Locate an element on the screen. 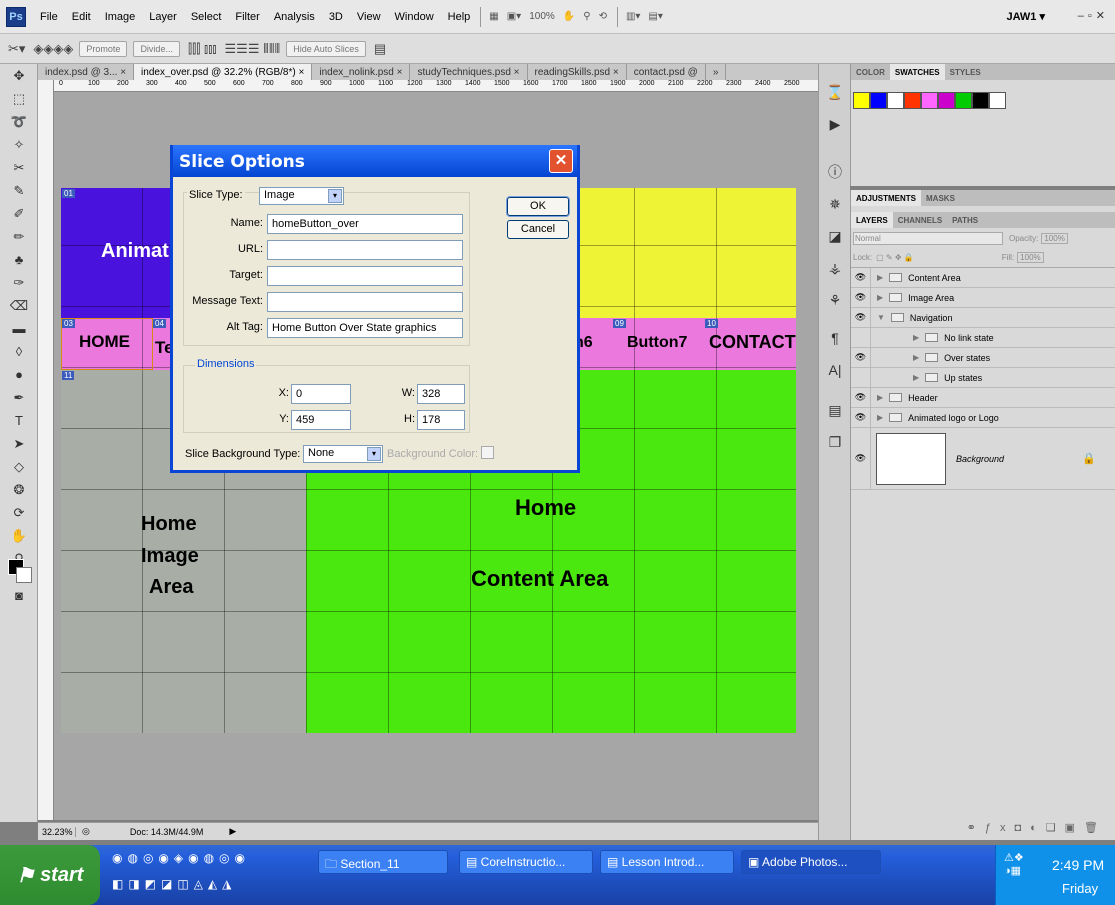 Image resolution: width=1115 pixels, height=905 pixels. quick-launch-icons-row2: ◧◨◩◪◫◬◭◮ is located at coordinates (207, 884).